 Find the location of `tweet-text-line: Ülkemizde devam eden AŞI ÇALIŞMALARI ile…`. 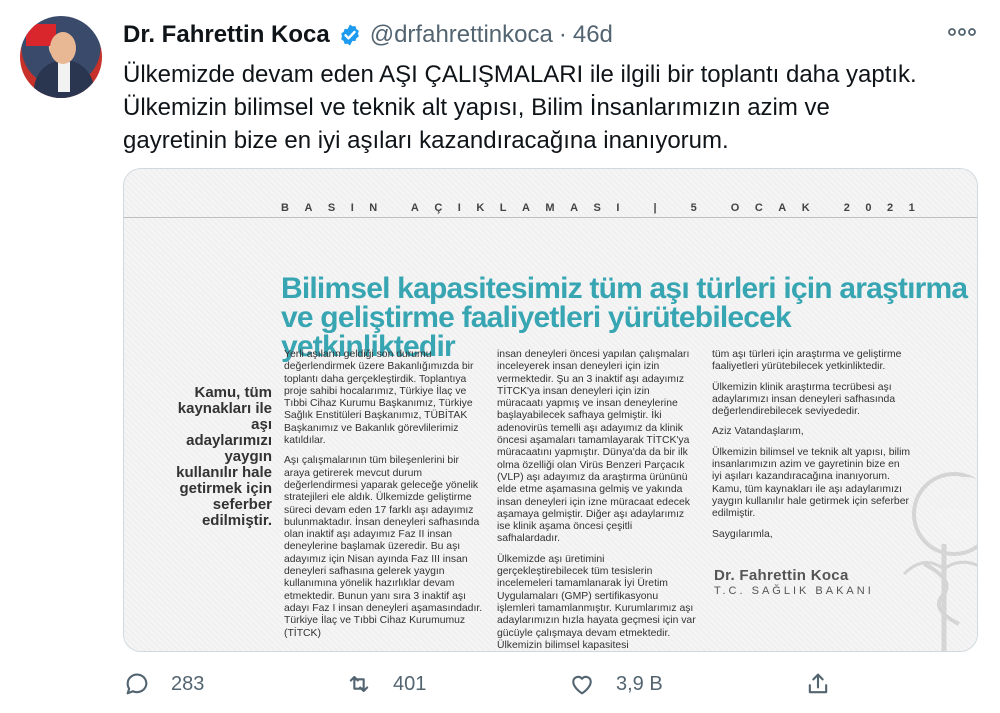

tweet-text-line: Ülkemizde devam eden AŞI ÇALIŞMALARI ile… is located at coordinates (520, 74).